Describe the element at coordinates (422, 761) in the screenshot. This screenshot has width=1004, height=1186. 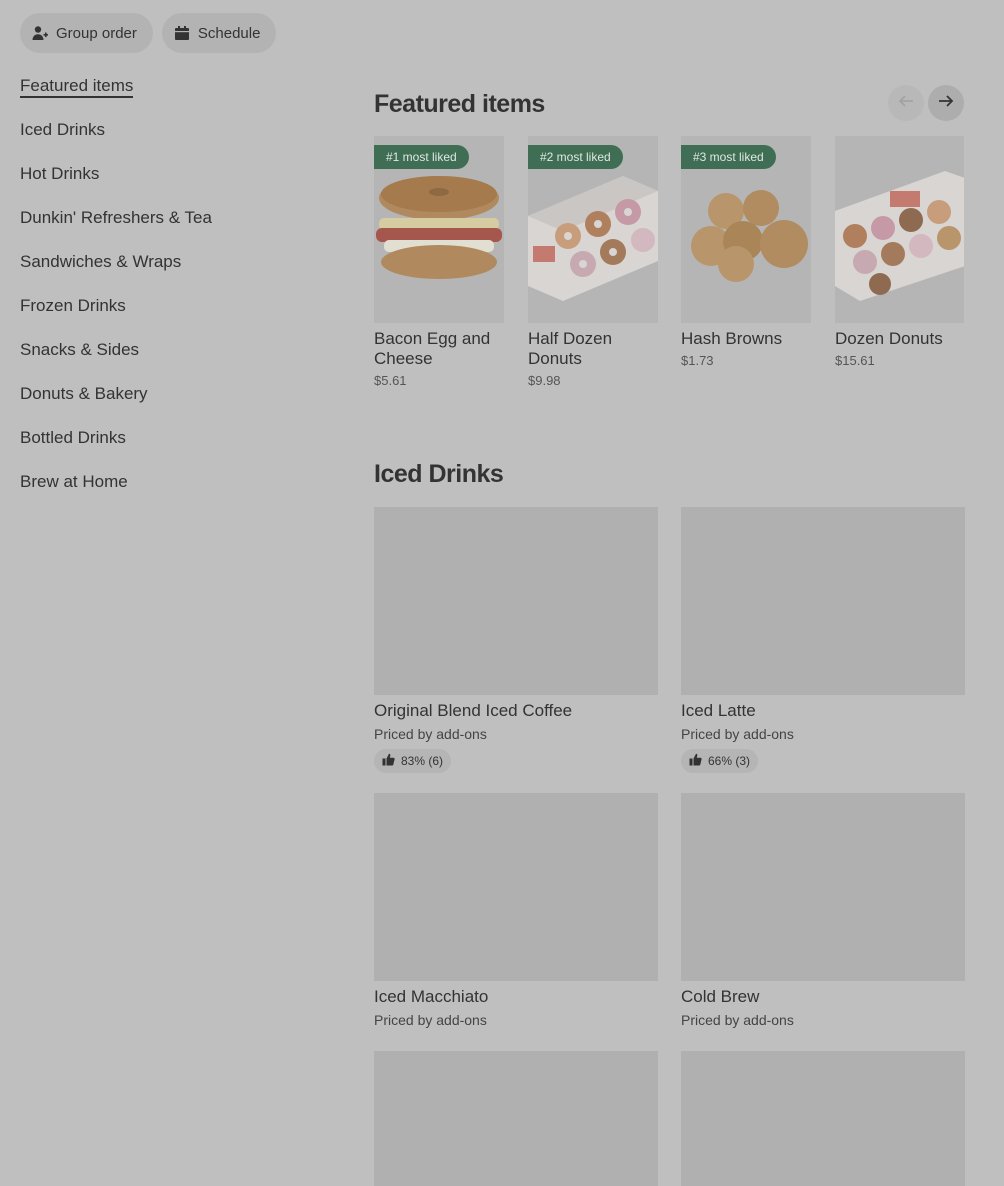
I see `rating-value: 83% (6)` at that location.